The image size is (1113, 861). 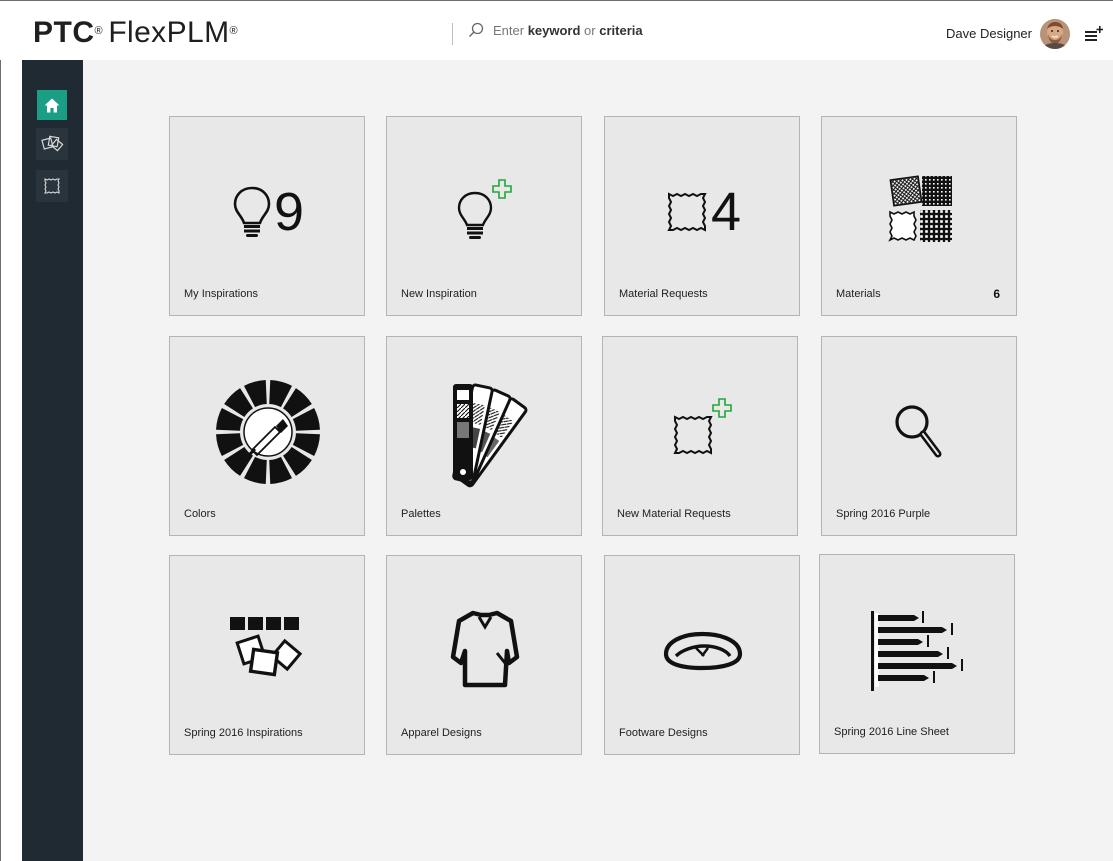 What do you see at coordinates (484, 209) in the screenshot?
I see `lightbulb-add-icon` at bounding box center [484, 209].